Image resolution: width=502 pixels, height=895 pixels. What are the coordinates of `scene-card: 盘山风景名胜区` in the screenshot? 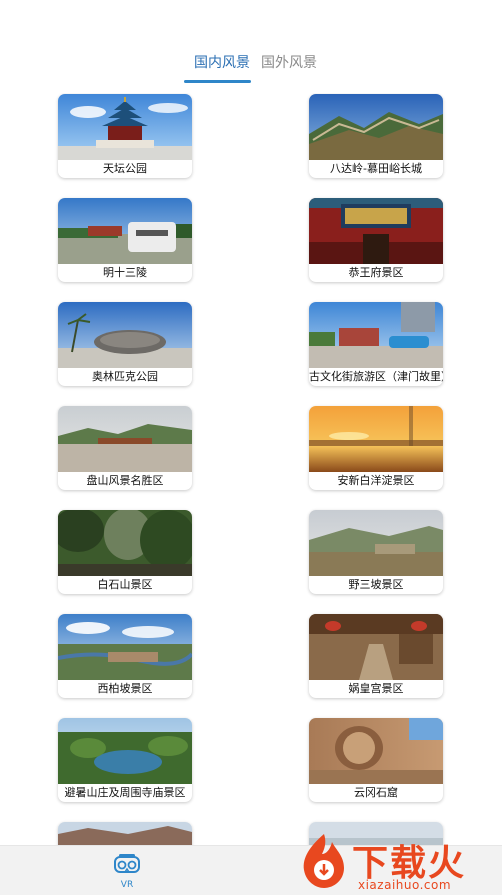 It's located at (125, 448).